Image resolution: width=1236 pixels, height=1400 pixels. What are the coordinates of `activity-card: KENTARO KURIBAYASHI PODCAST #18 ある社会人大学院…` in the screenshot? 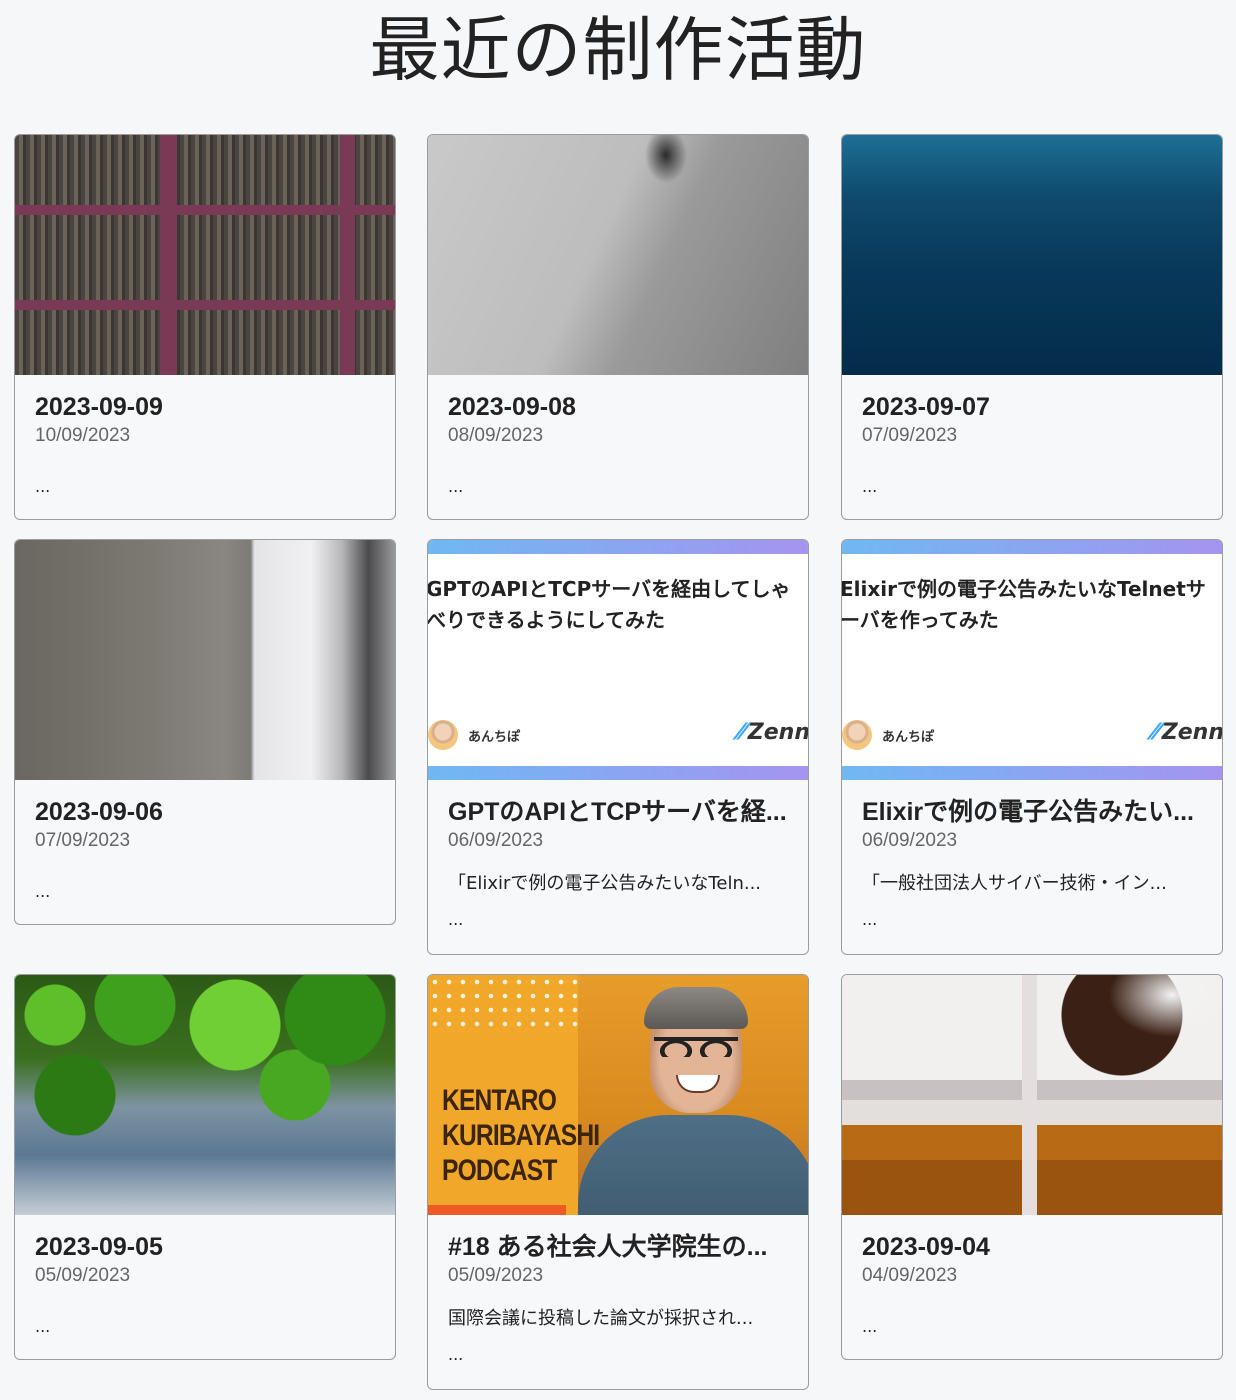 It's located at (618, 1182).